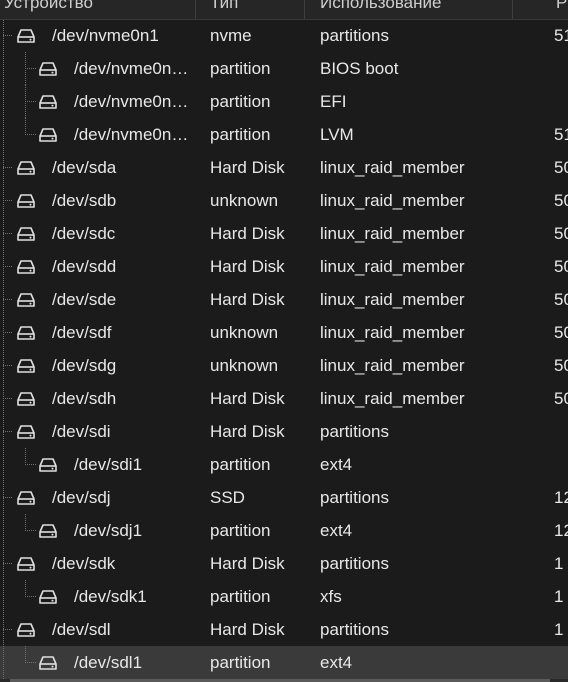 The height and width of the screenshot is (682, 568). What do you see at coordinates (99, 9) in the screenshot?
I see `column-header-device: Устройство` at bounding box center [99, 9].